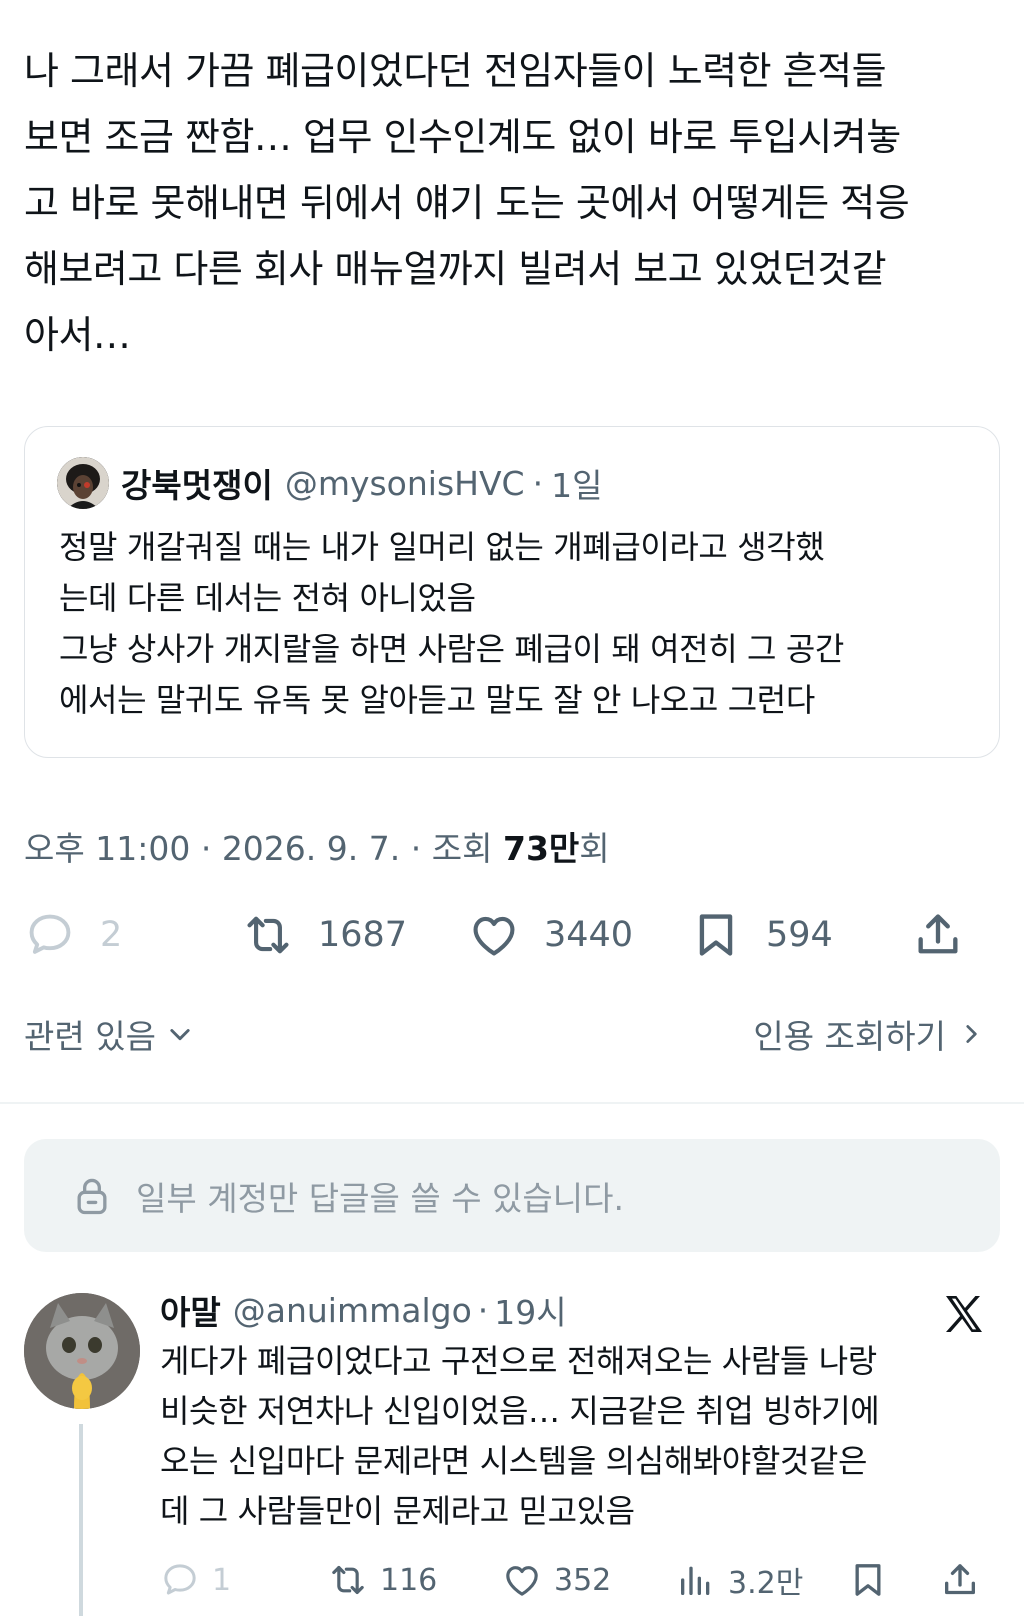 The height and width of the screenshot is (1616, 1024). I want to click on reply-author-handle: @anuimmalgo, so click(352, 1310).